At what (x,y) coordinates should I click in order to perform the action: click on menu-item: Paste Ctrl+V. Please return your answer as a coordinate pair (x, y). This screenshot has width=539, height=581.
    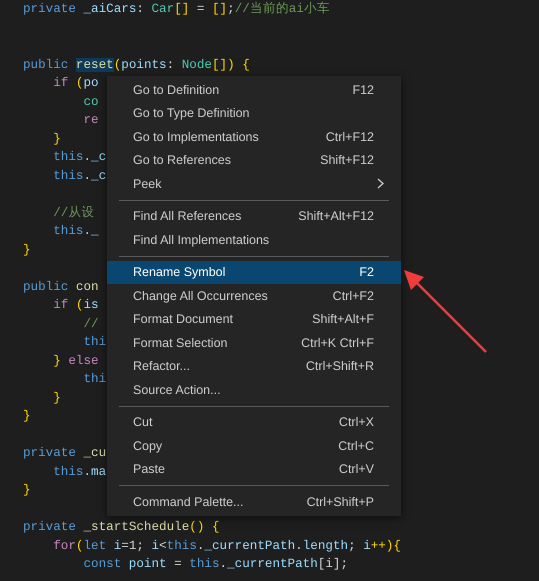
    Looking at the image, I should click on (254, 469).